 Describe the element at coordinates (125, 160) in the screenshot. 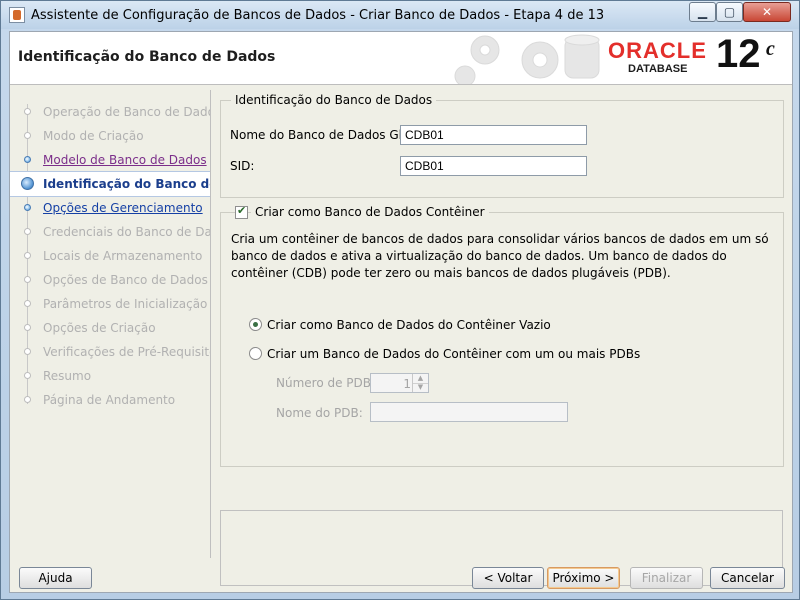

I see `step-label: Modelo de Banco de Dados` at that location.